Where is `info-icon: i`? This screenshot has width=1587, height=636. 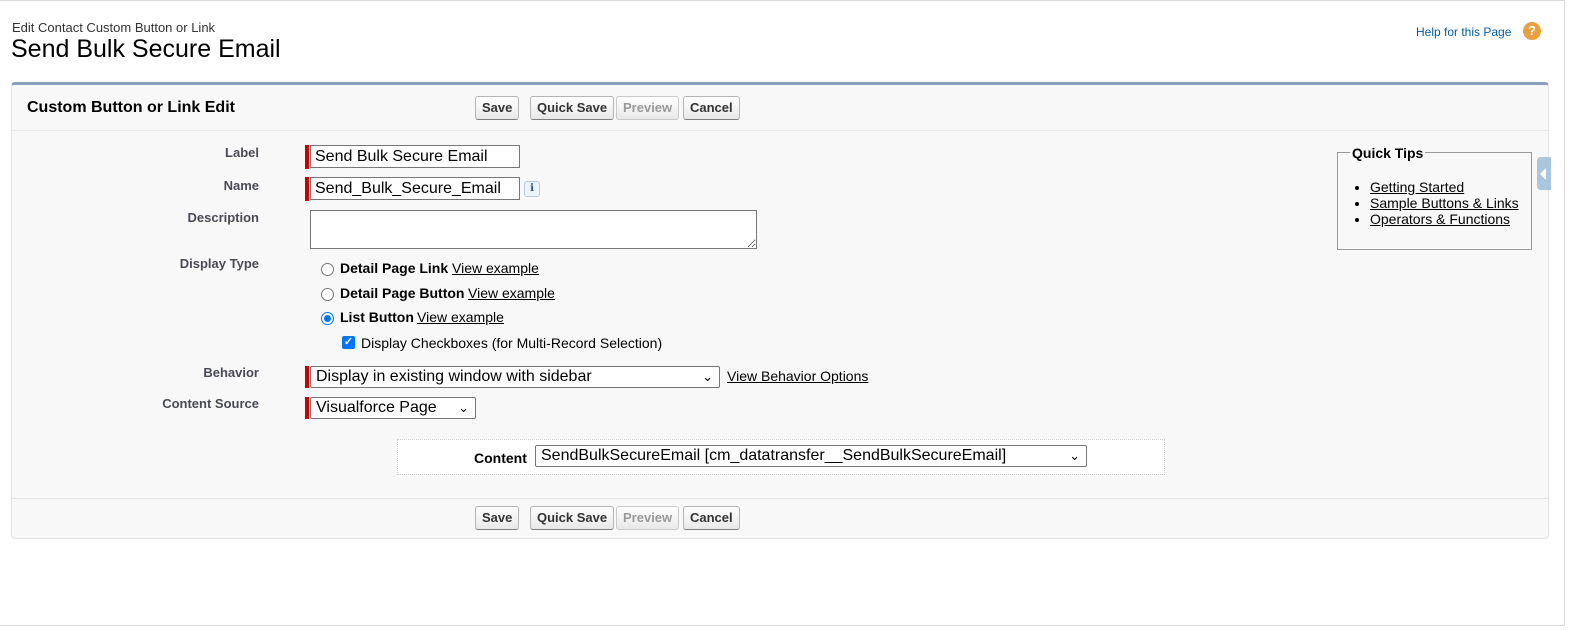
info-icon: i is located at coordinates (532, 189).